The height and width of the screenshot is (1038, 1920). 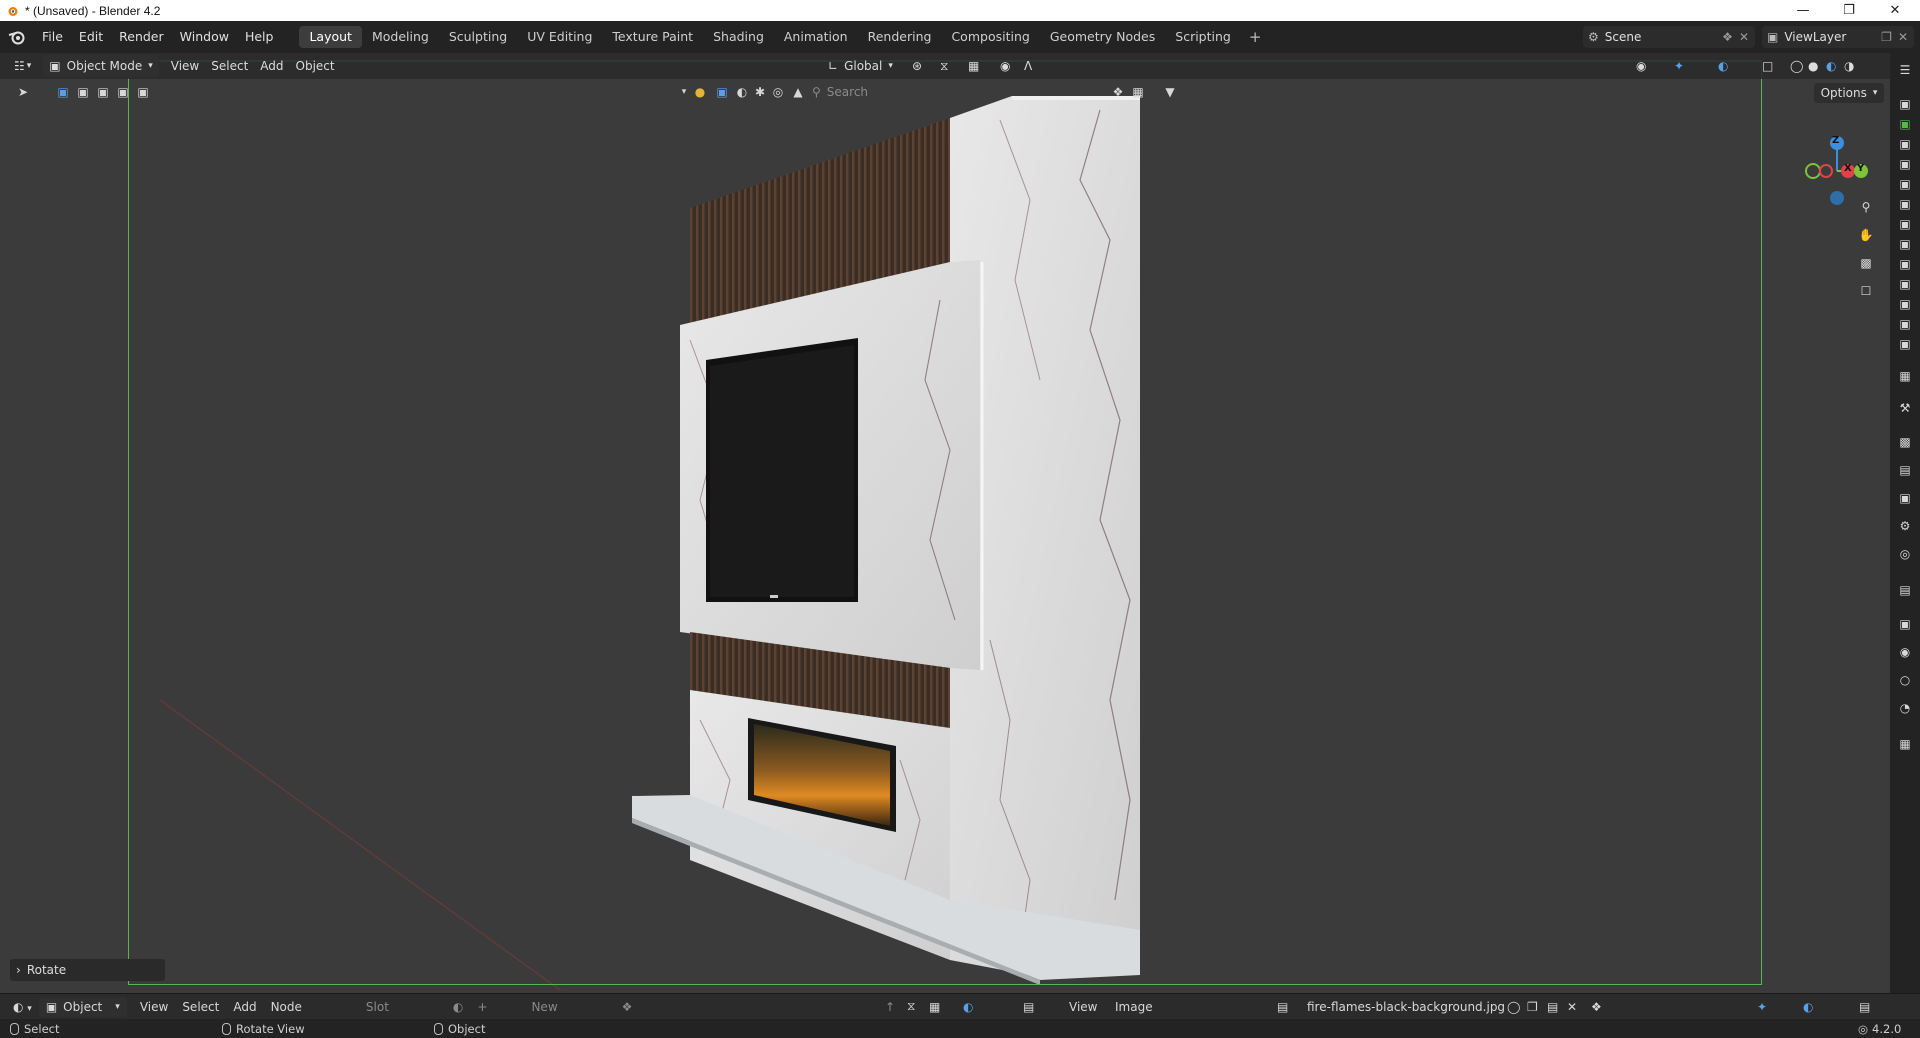 I want to click on tab-compositing: Compositing, so click(x=990, y=37).